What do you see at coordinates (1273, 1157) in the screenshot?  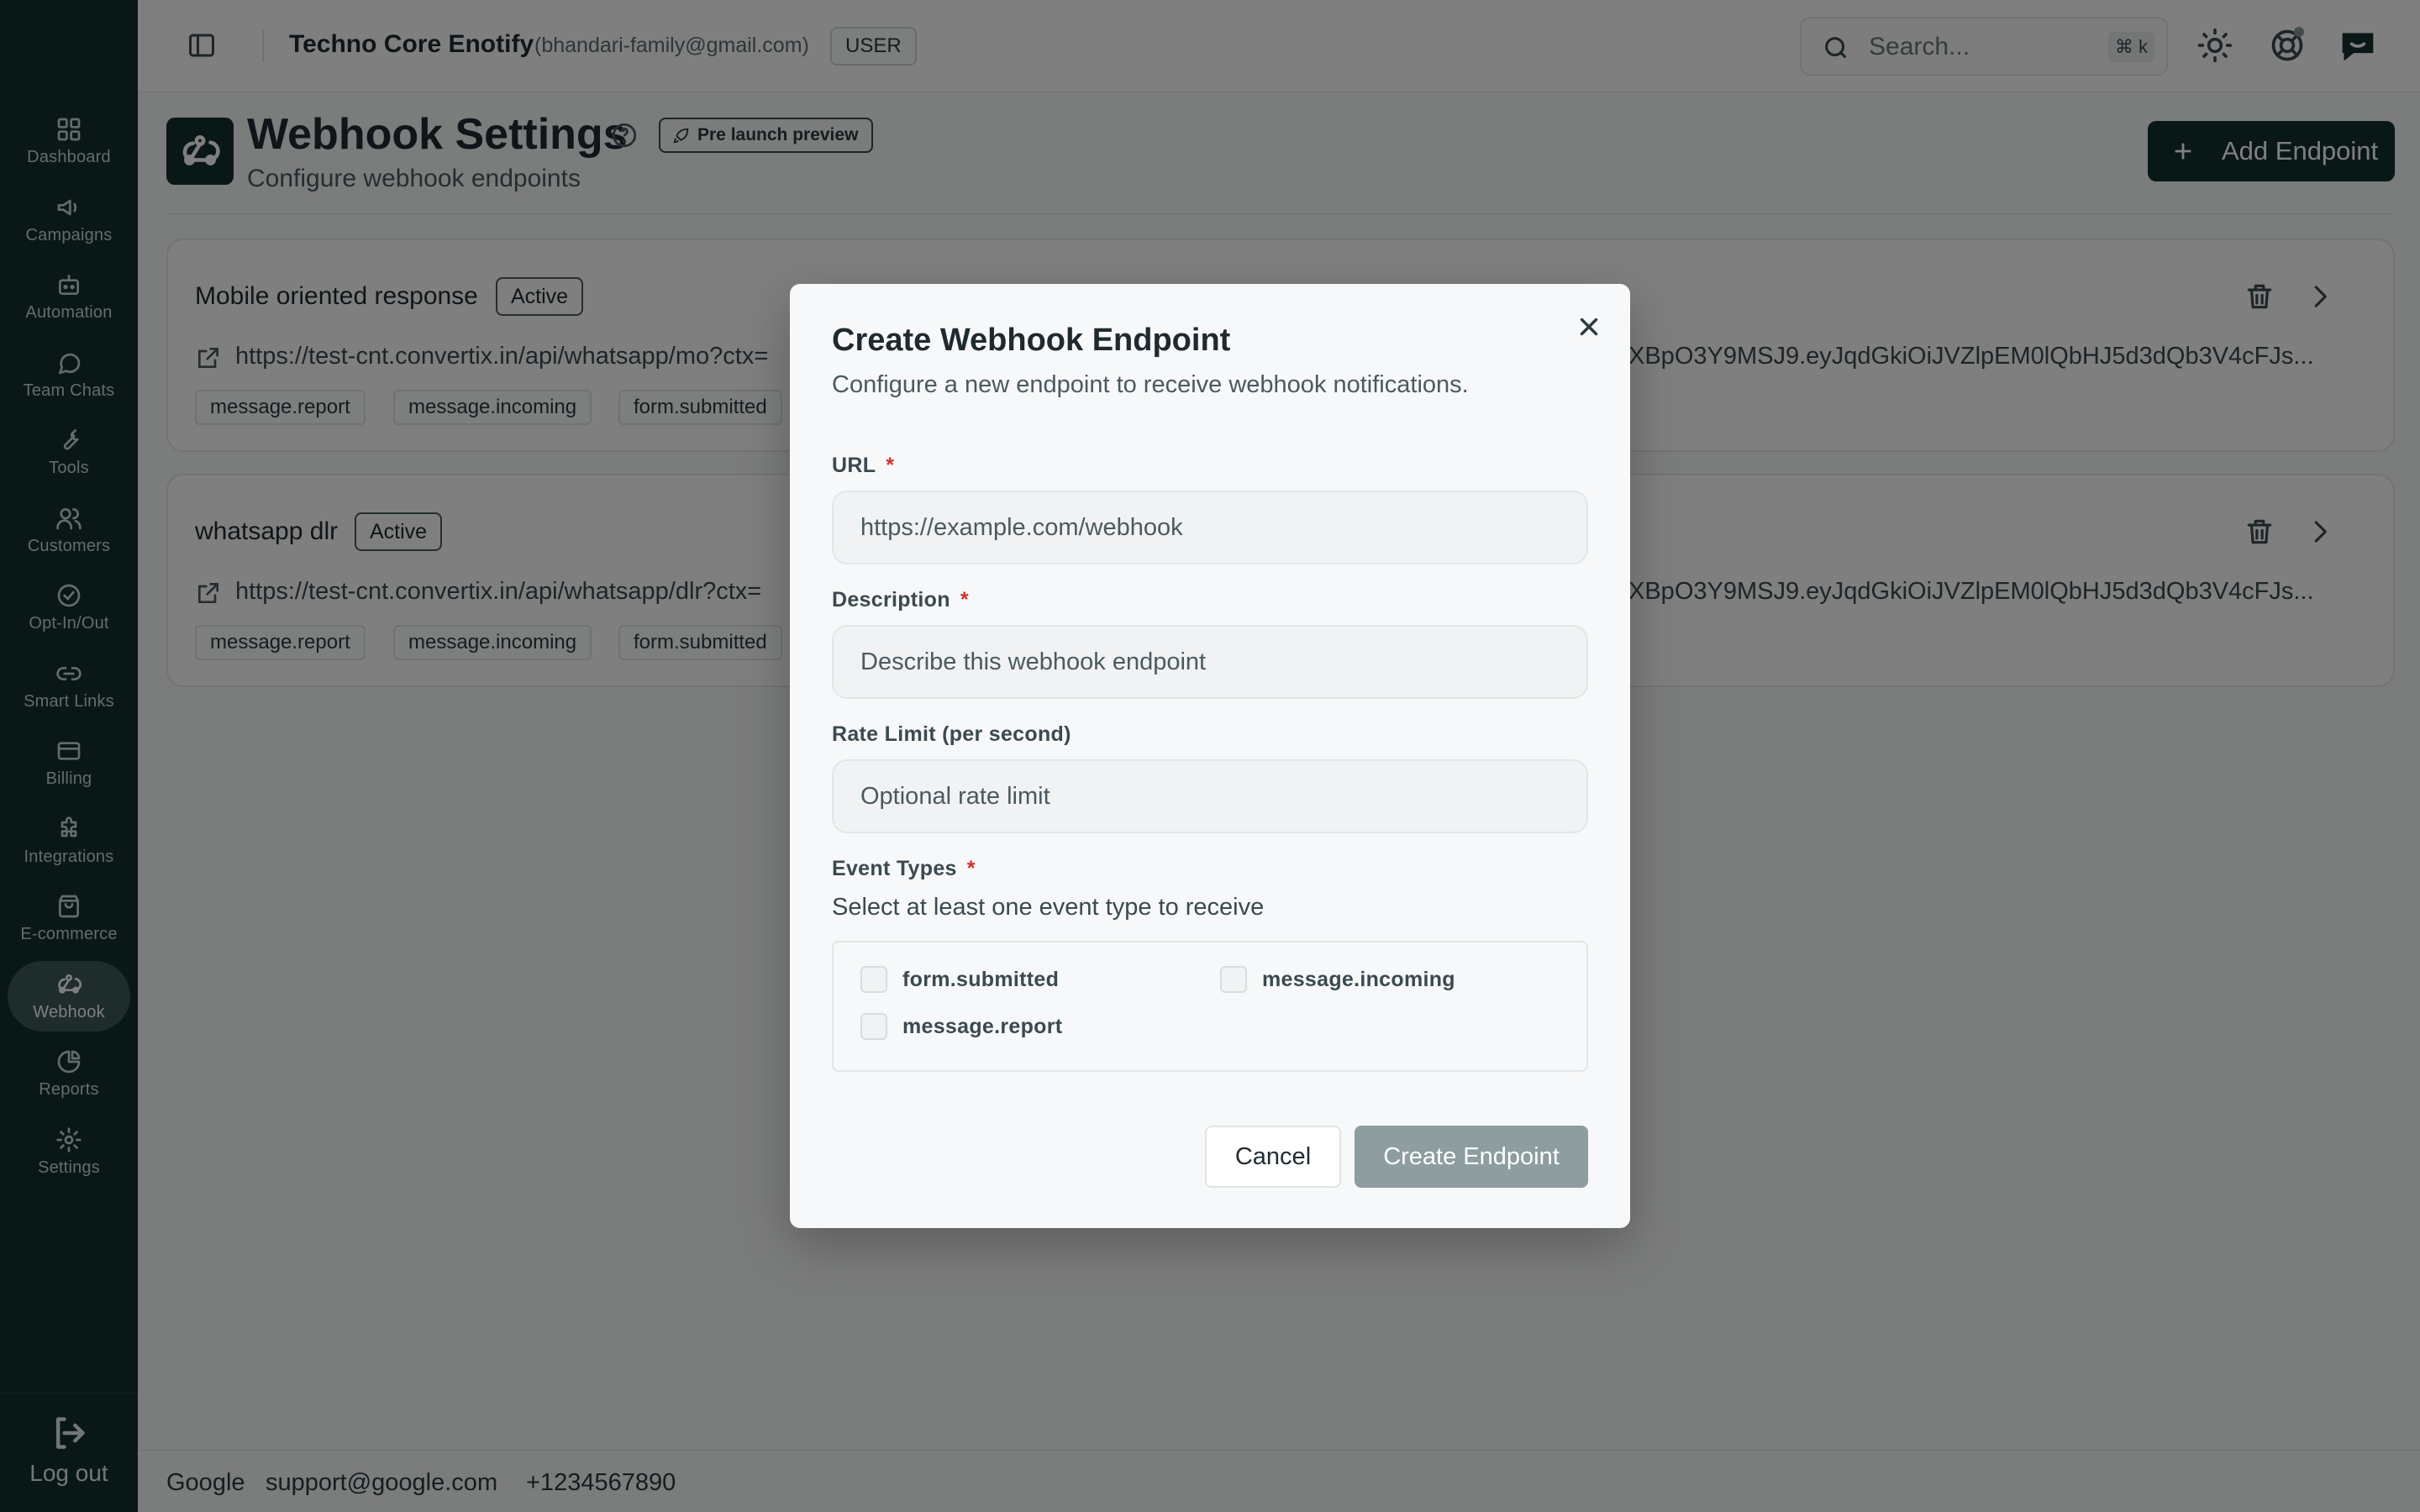 I see `cancel-button: Cancel` at bounding box center [1273, 1157].